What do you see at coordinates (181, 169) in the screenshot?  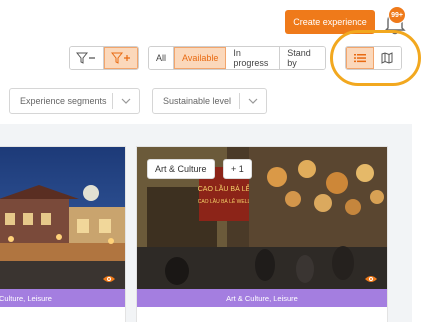 I see `category-tag: Art & Culture` at bounding box center [181, 169].